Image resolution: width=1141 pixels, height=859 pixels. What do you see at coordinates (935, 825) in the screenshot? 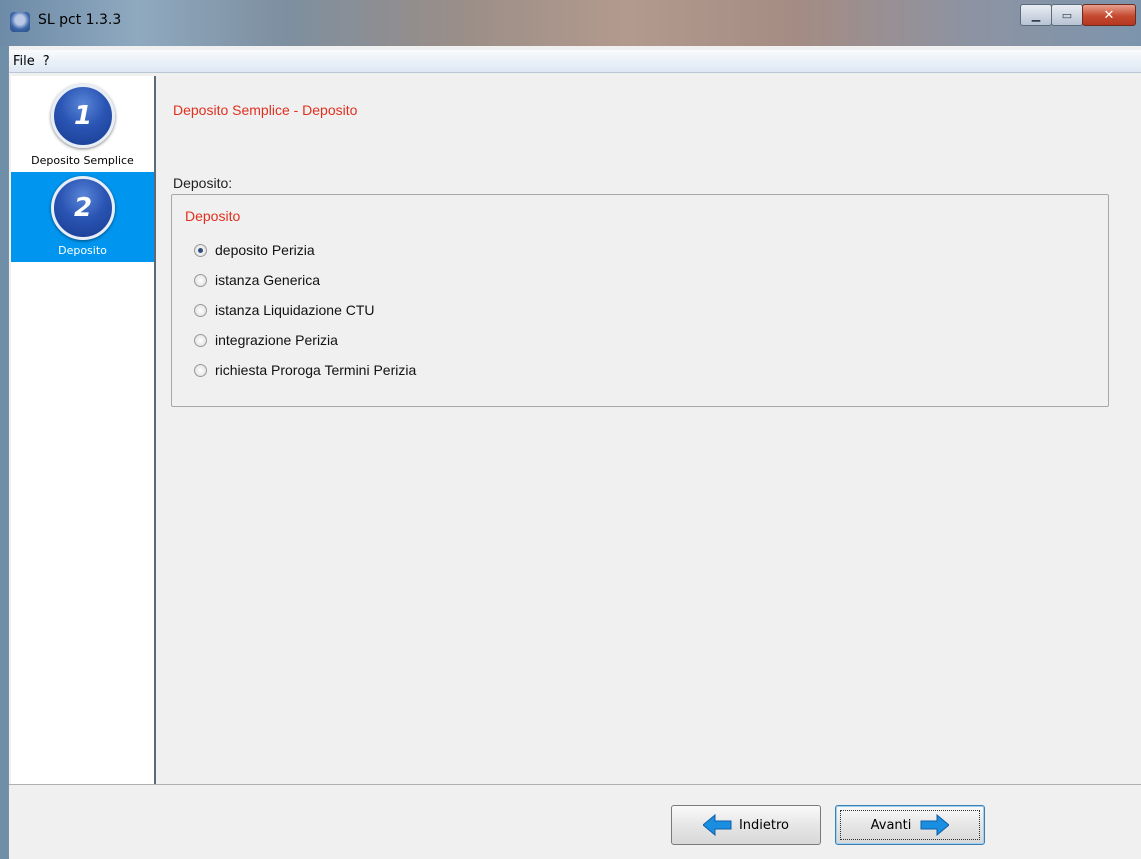
I see `arrow-right-icon` at bounding box center [935, 825].